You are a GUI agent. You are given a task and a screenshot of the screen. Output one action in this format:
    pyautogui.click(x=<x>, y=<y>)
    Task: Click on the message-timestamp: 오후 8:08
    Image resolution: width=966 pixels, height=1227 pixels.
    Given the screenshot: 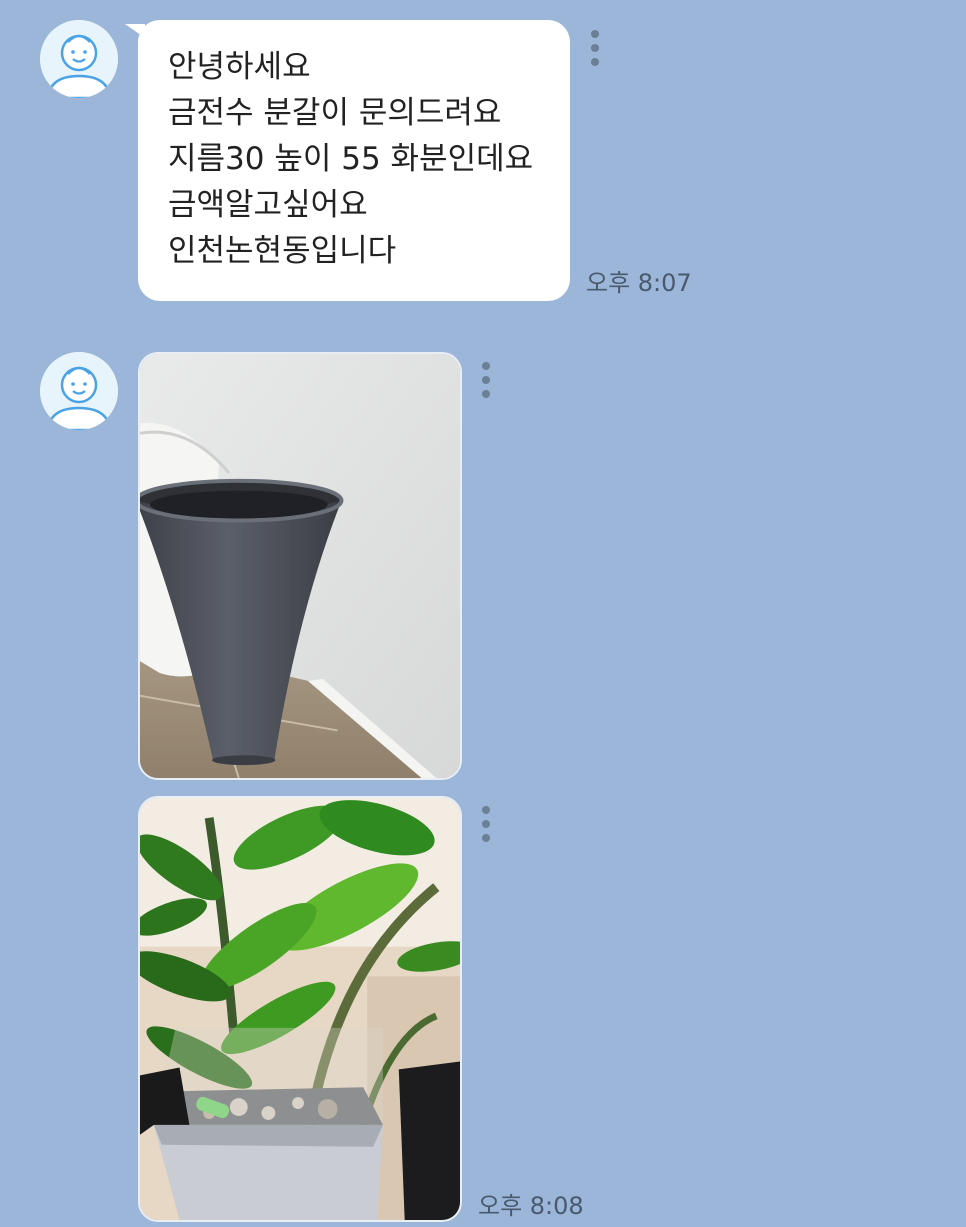 What is the action you would take?
    pyautogui.click(x=531, y=1206)
    